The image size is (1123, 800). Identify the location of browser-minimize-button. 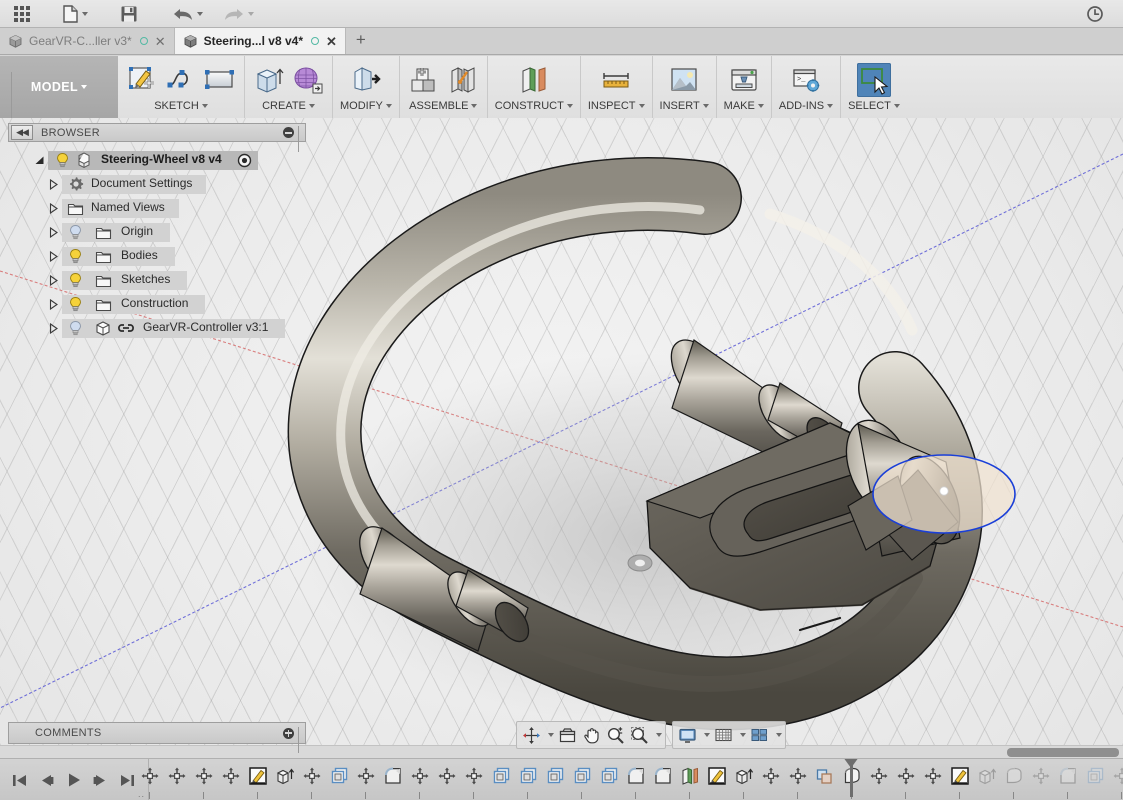
(288, 132).